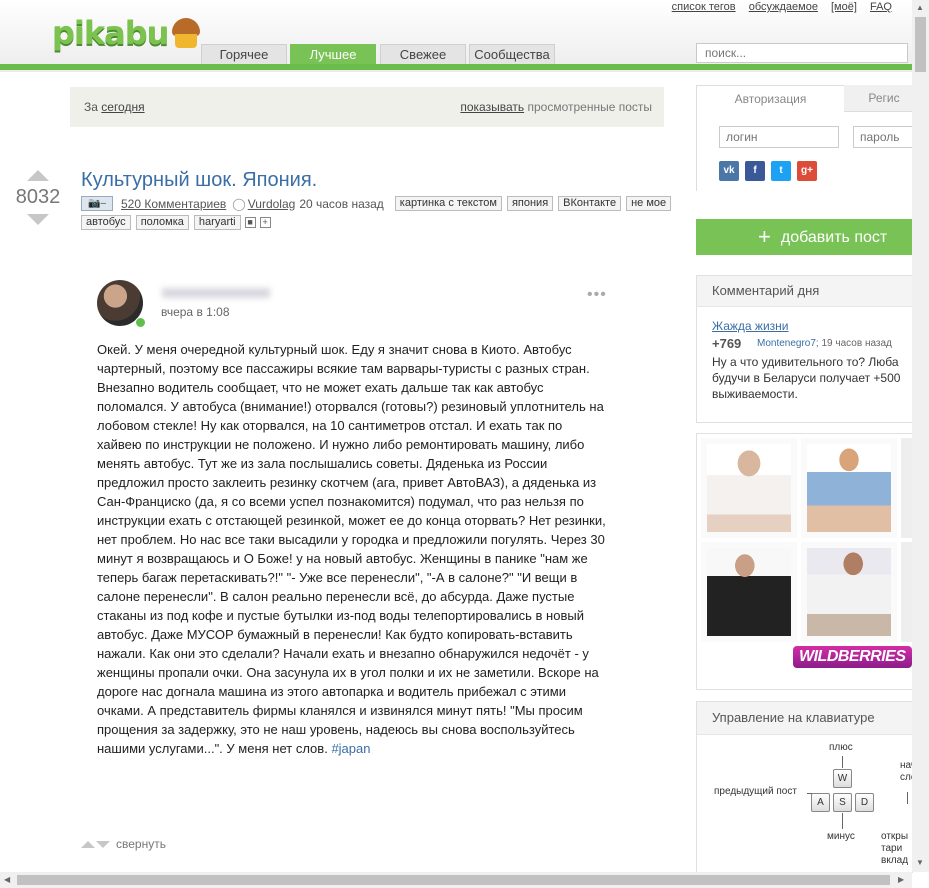 Image resolution: width=929 pixels, height=888 pixels. Describe the element at coordinates (920, 7) in the screenshot. I see `scroll-up-icon: ▲` at that location.